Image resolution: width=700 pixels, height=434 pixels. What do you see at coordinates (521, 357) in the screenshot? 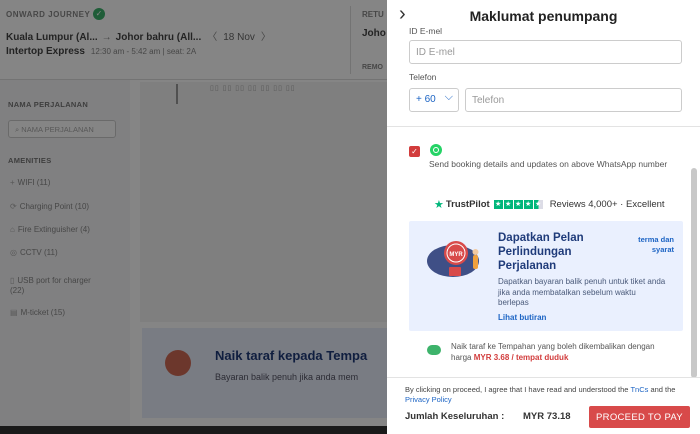
I see `upgrade-price: MYR 3.68 / tempat duduk` at bounding box center [521, 357].